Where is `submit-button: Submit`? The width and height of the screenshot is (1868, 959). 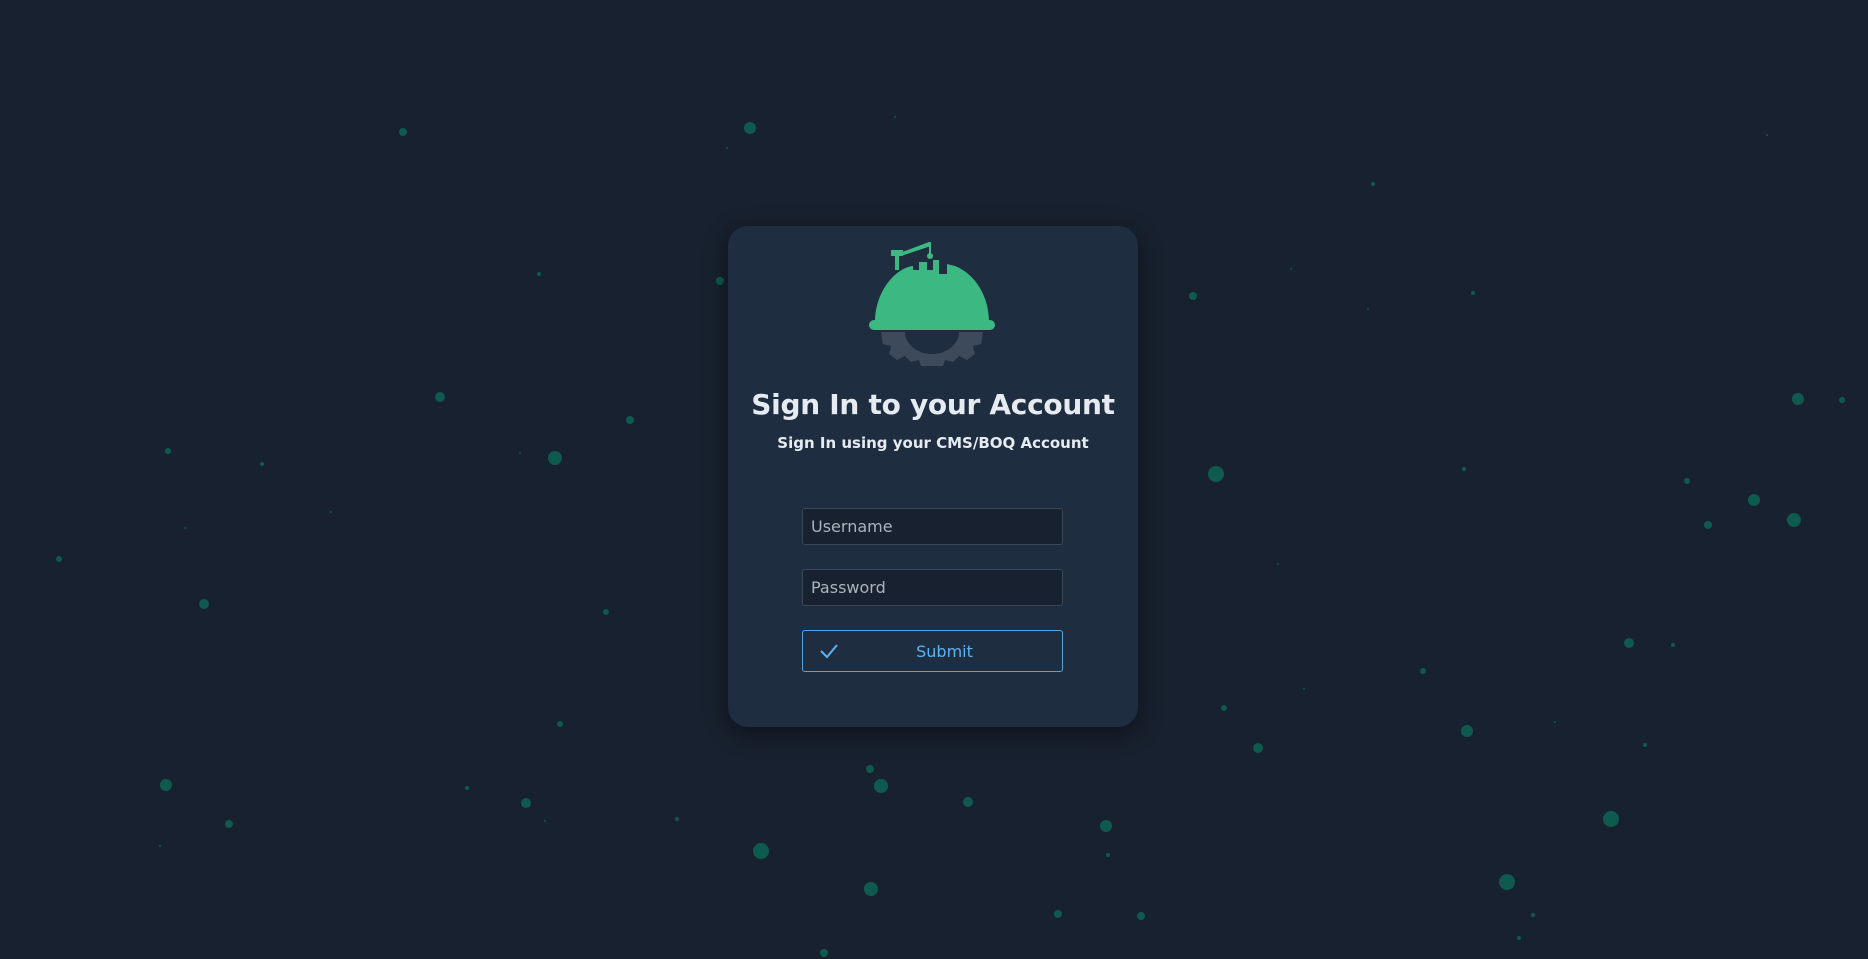 submit-button: Submit is located at coordinates (932, 651).